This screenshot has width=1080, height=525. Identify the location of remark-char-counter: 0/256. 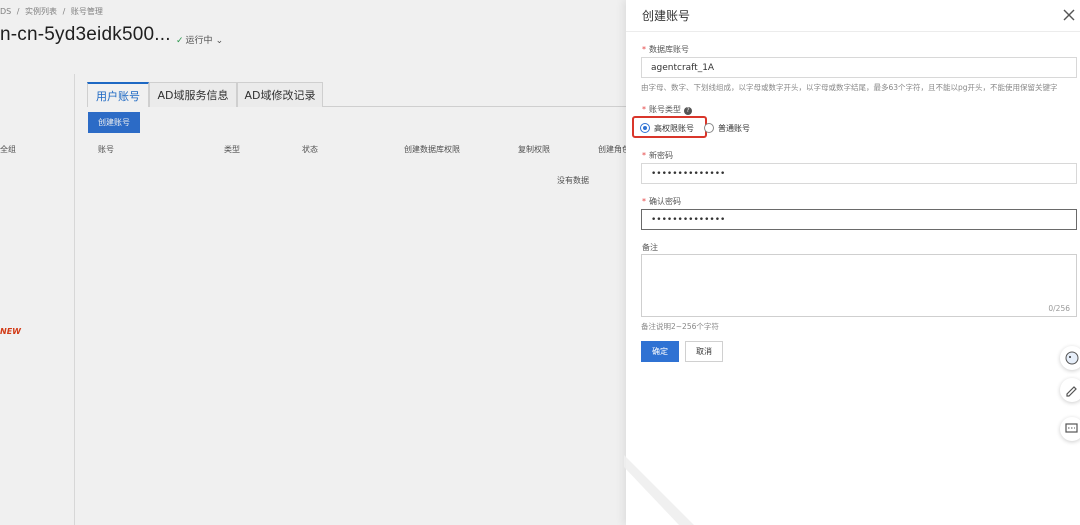
(1059, 308).